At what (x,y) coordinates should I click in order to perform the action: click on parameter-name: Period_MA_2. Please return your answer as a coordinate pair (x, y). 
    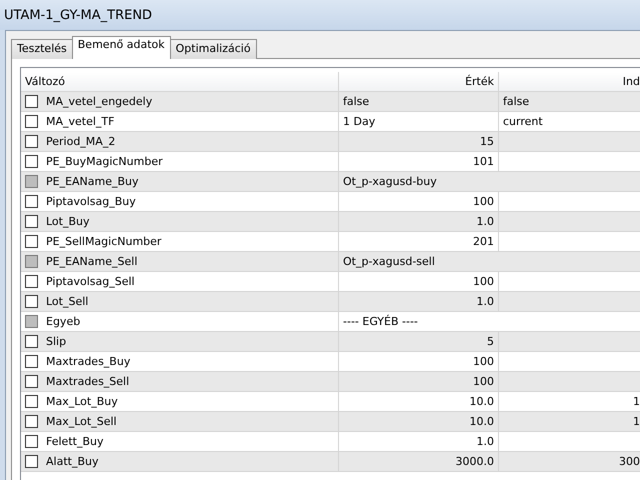
    Looking at the image, I should click on (81, 141).